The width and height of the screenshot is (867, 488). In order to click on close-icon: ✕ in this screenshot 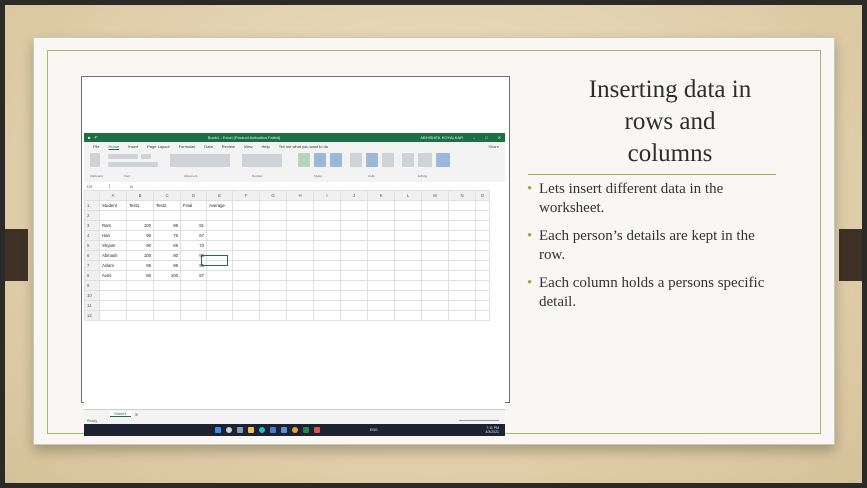, I will do `click(499, 137)`.